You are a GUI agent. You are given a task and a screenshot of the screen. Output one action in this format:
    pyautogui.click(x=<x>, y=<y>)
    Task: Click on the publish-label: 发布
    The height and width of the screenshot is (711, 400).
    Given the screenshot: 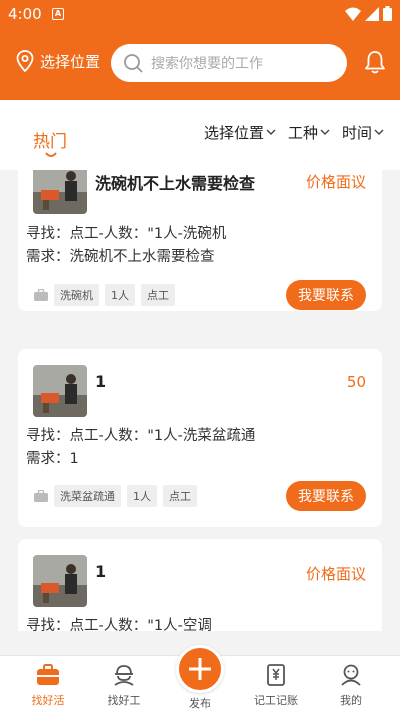 What is the action you would take?
    pyautogui.click(x=200, y=703)
    